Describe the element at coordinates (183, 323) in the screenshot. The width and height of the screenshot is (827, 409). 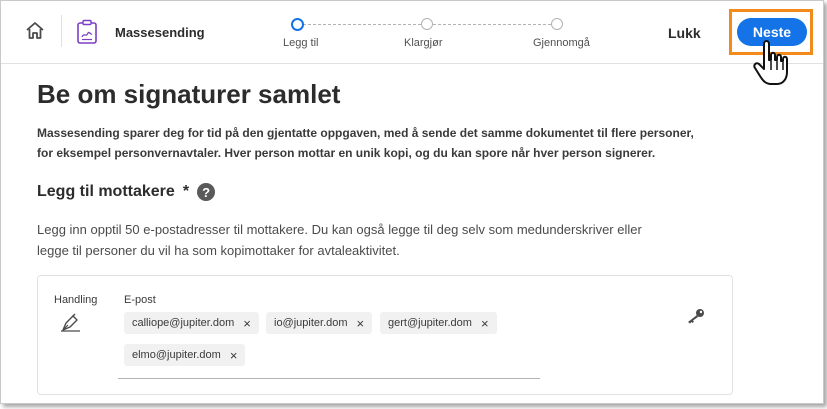
I see `email-chip-text: calliope@jupiter.dom` at that location.